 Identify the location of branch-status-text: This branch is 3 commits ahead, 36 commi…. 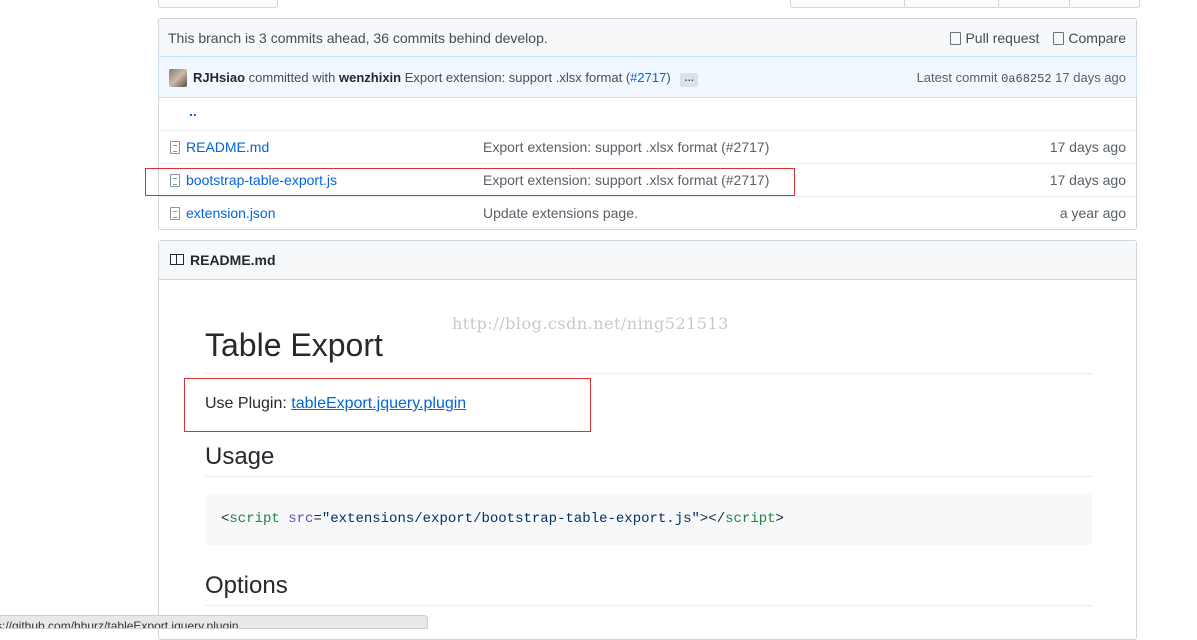
(358, 38).